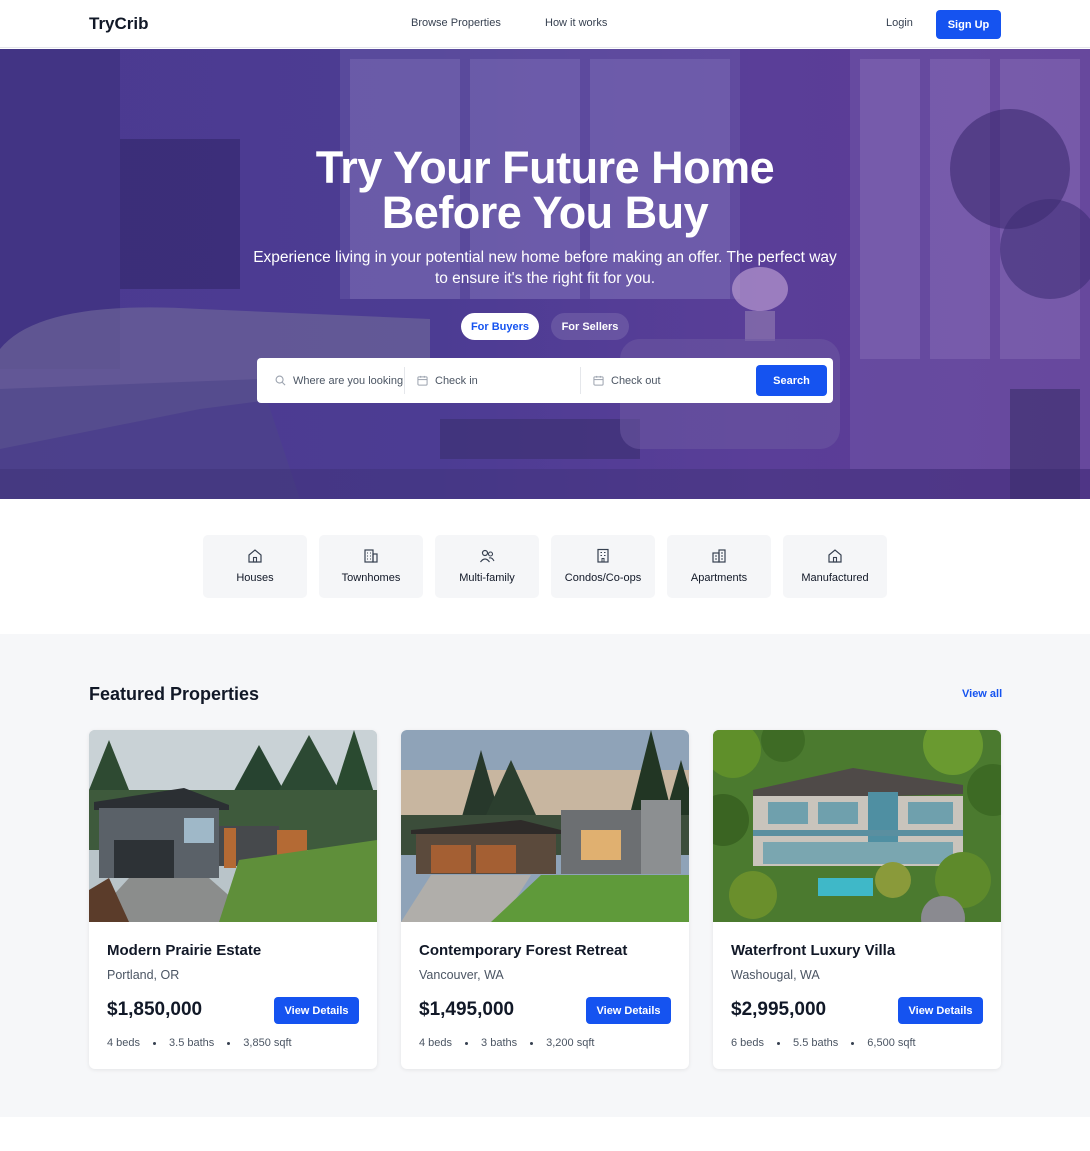  What do you see at coordinates (192, 1043) in the screenshot?
I see `property-baths: 3.5 baths` at bounding box center [192, 1043].